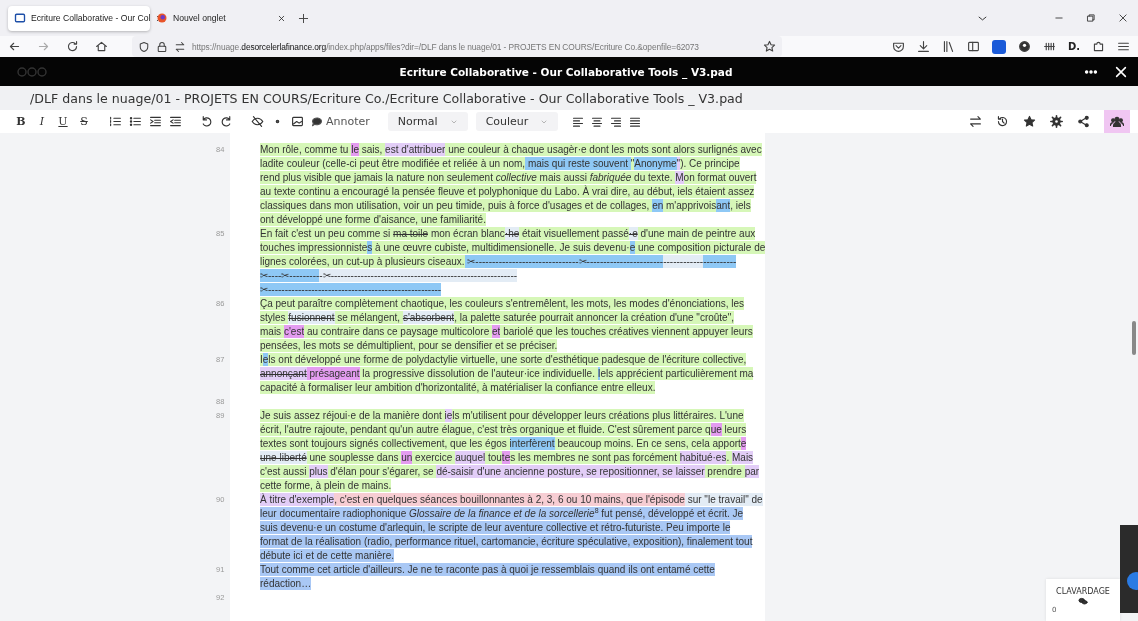 This screenshot has width=1138, height=621. What do you see at coordinates (415, 149) in the screenshot?
I see `highlighted-text: est d'attribuer` at bounding box center [415, 149].